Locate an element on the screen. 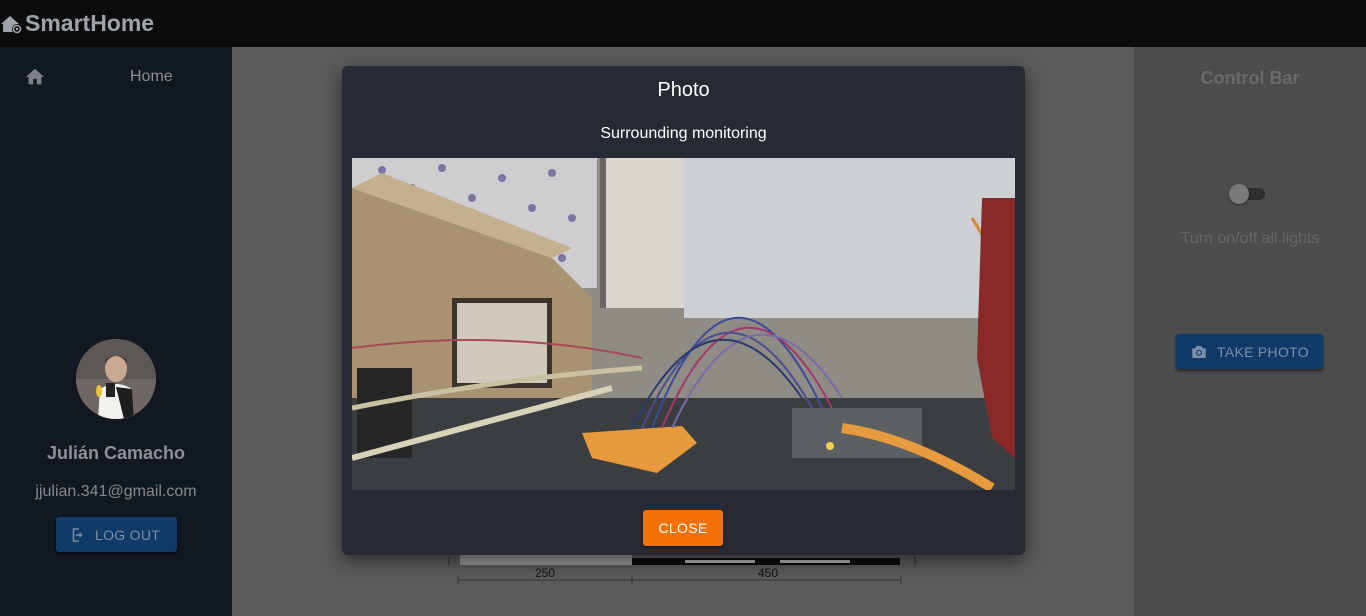  app-title: SmartHome is located at coordinates (90, 22).